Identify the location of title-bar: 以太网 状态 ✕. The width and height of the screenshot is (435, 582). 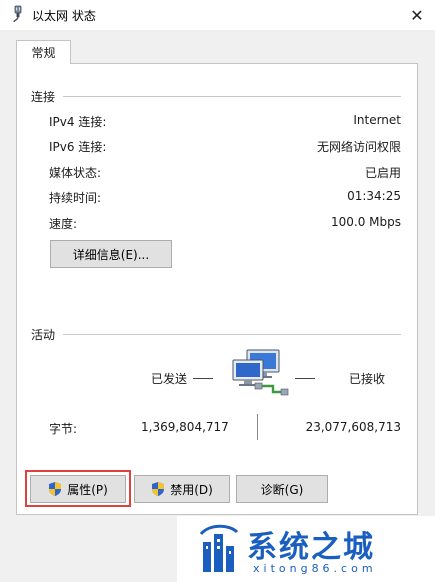
(217, 15).